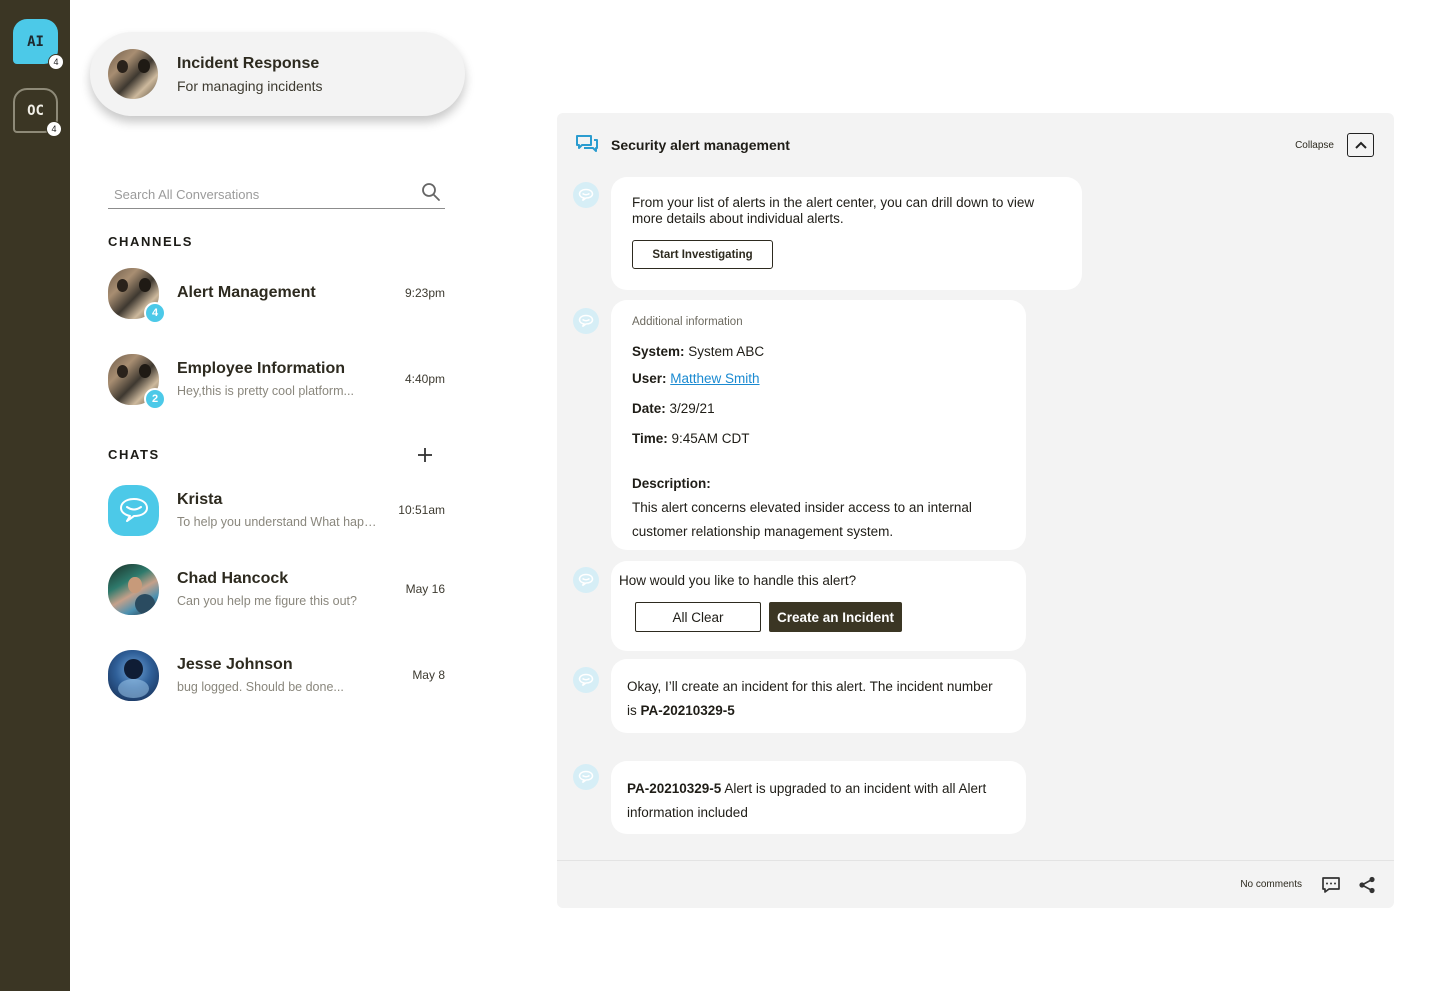 This screenshot has height=991, width=1440. I want to click on share-icon, so click(1367, 884).